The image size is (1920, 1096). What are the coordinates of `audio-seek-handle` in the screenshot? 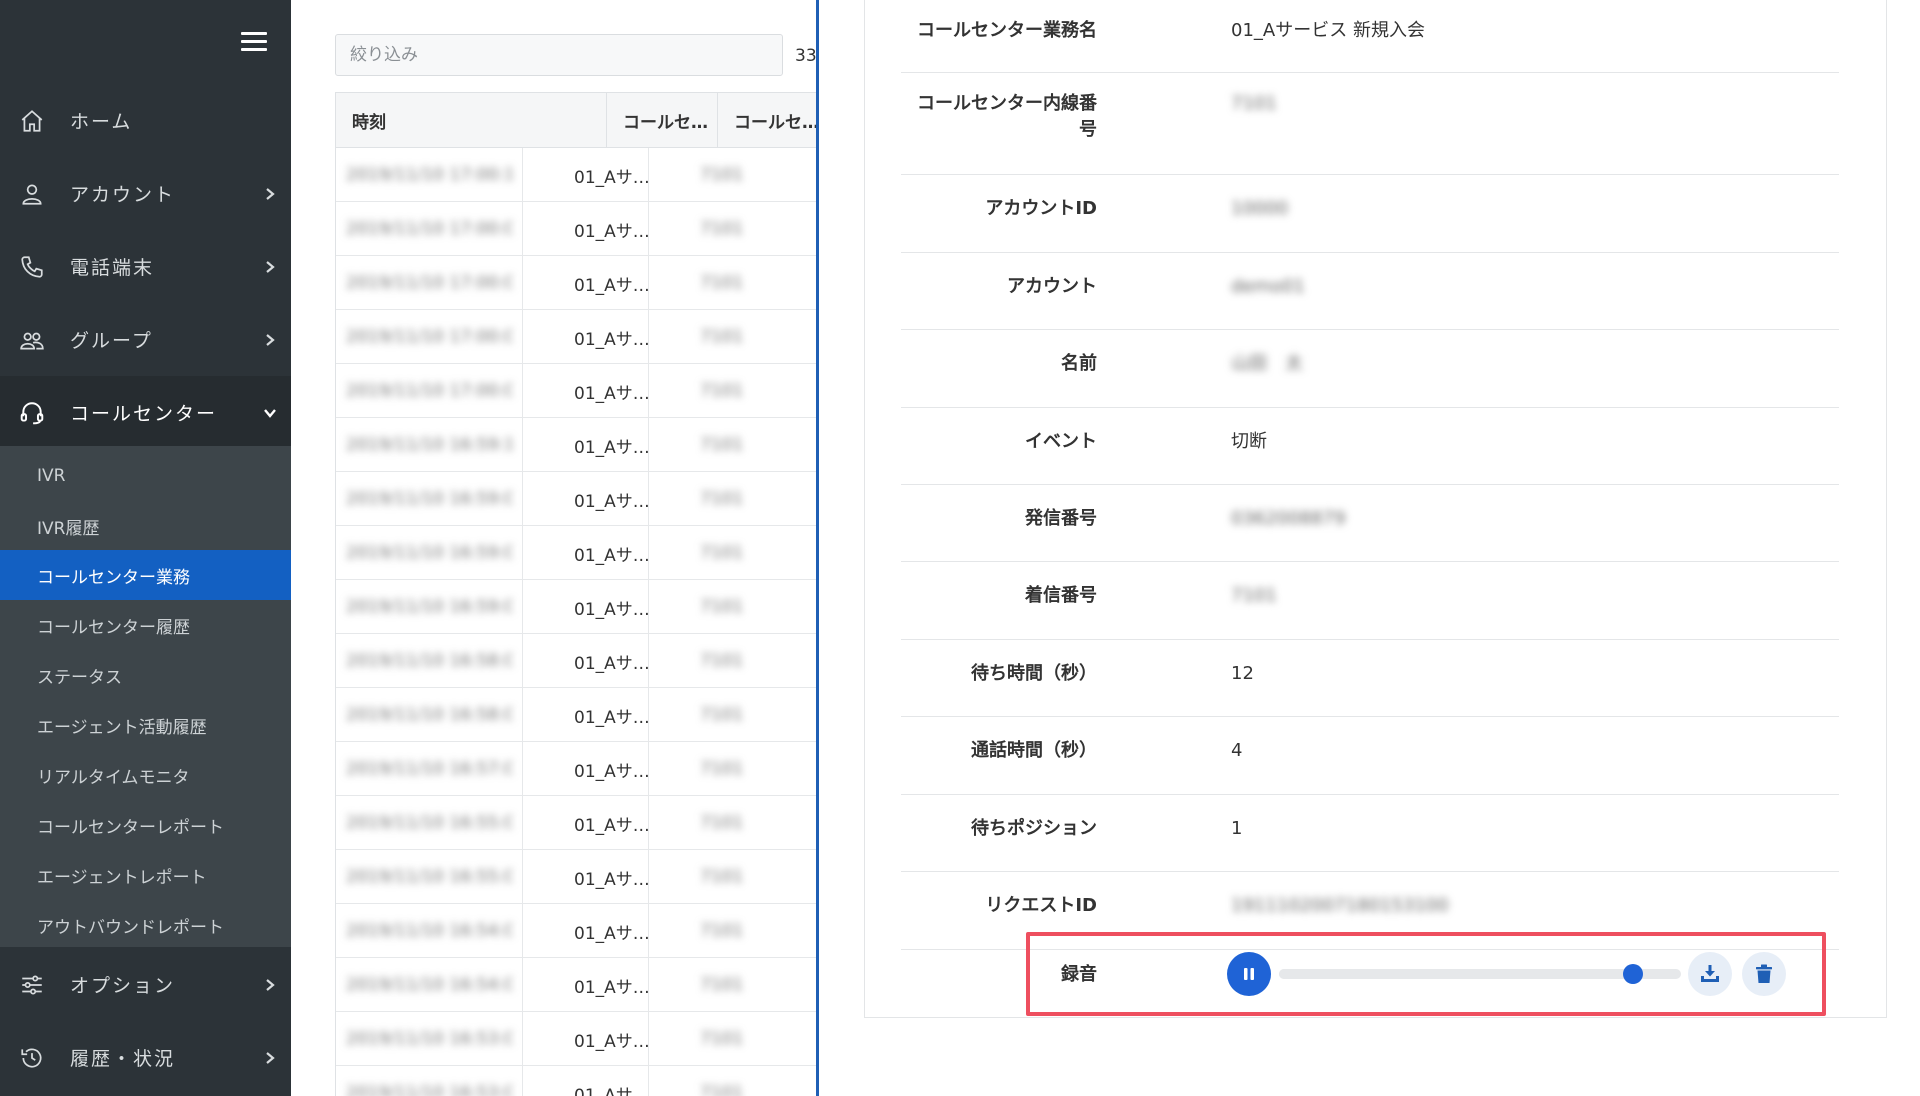 It's located at (1632, 974).